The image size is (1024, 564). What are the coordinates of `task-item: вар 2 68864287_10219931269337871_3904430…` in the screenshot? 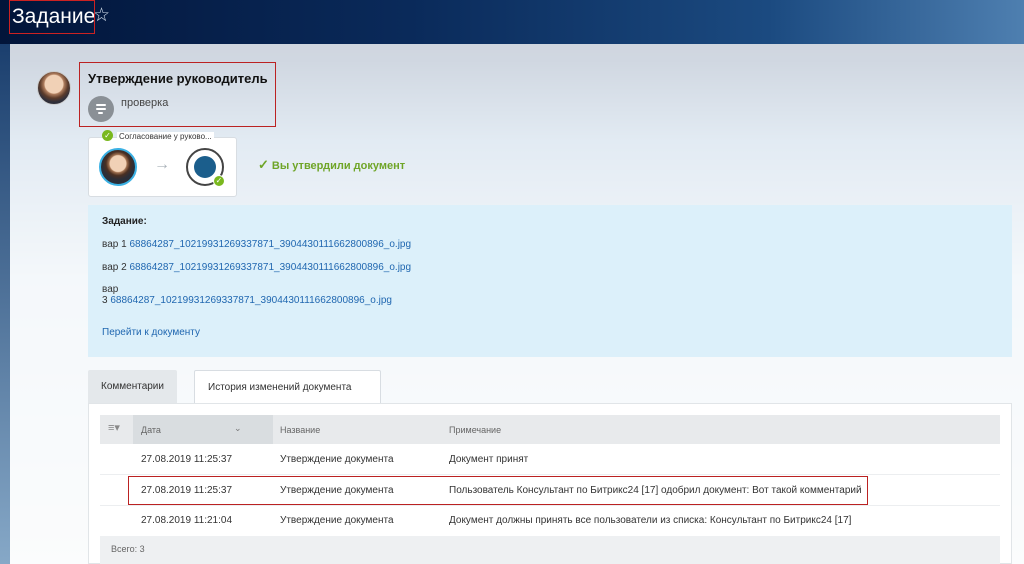 It's located at (256, 267).